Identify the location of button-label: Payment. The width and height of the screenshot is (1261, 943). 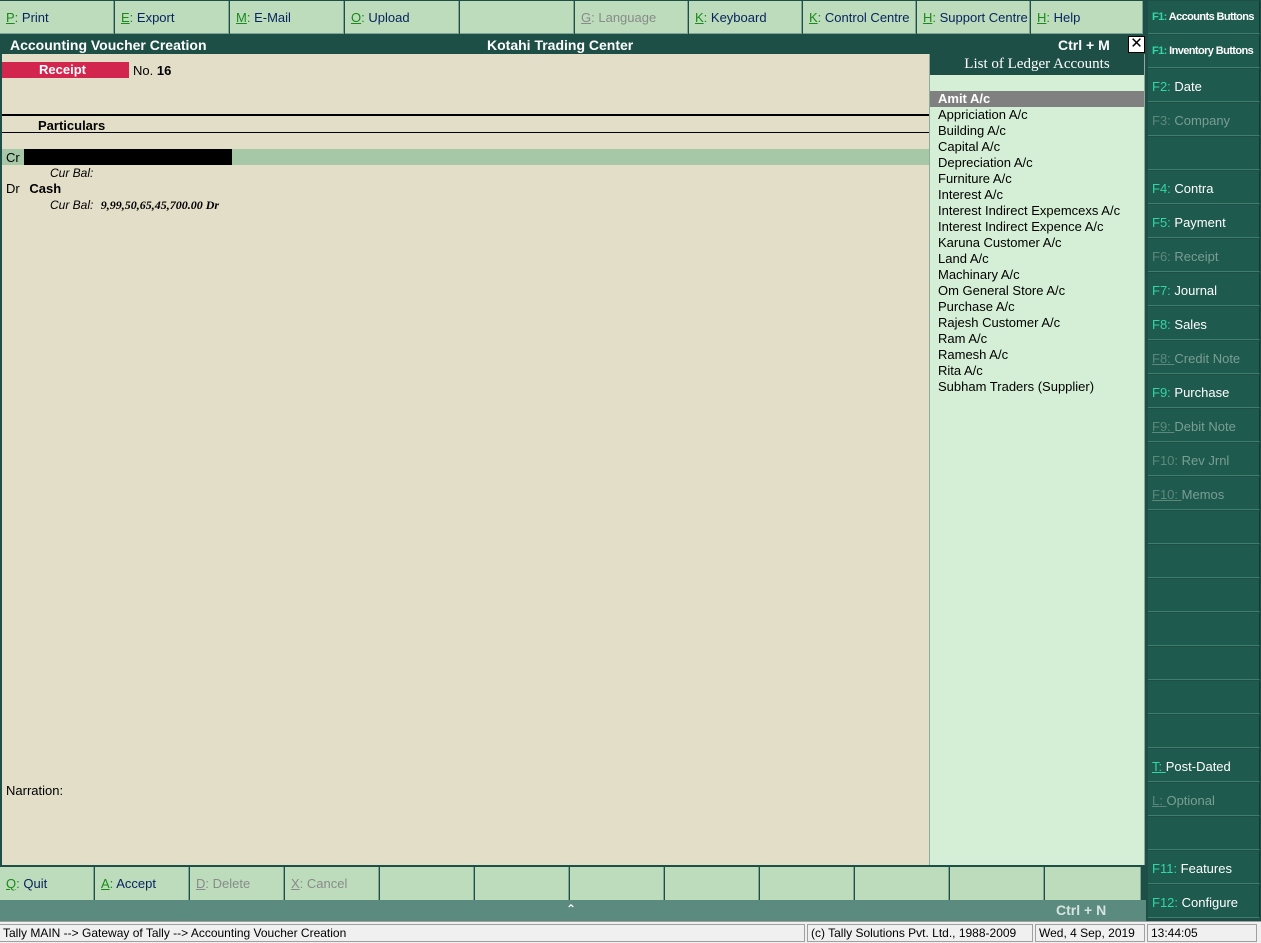
(1200, 222).